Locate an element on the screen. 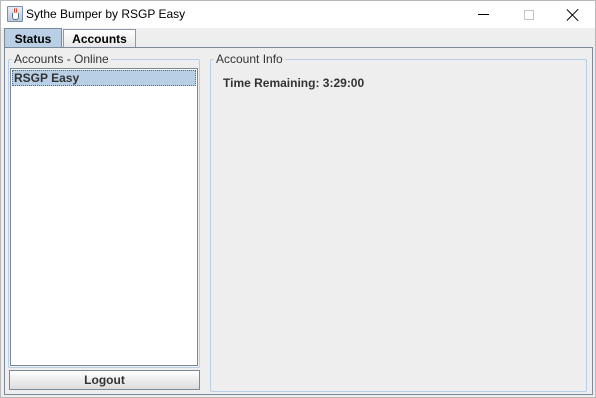  maximize-icon is located at coordinates (528, 14).